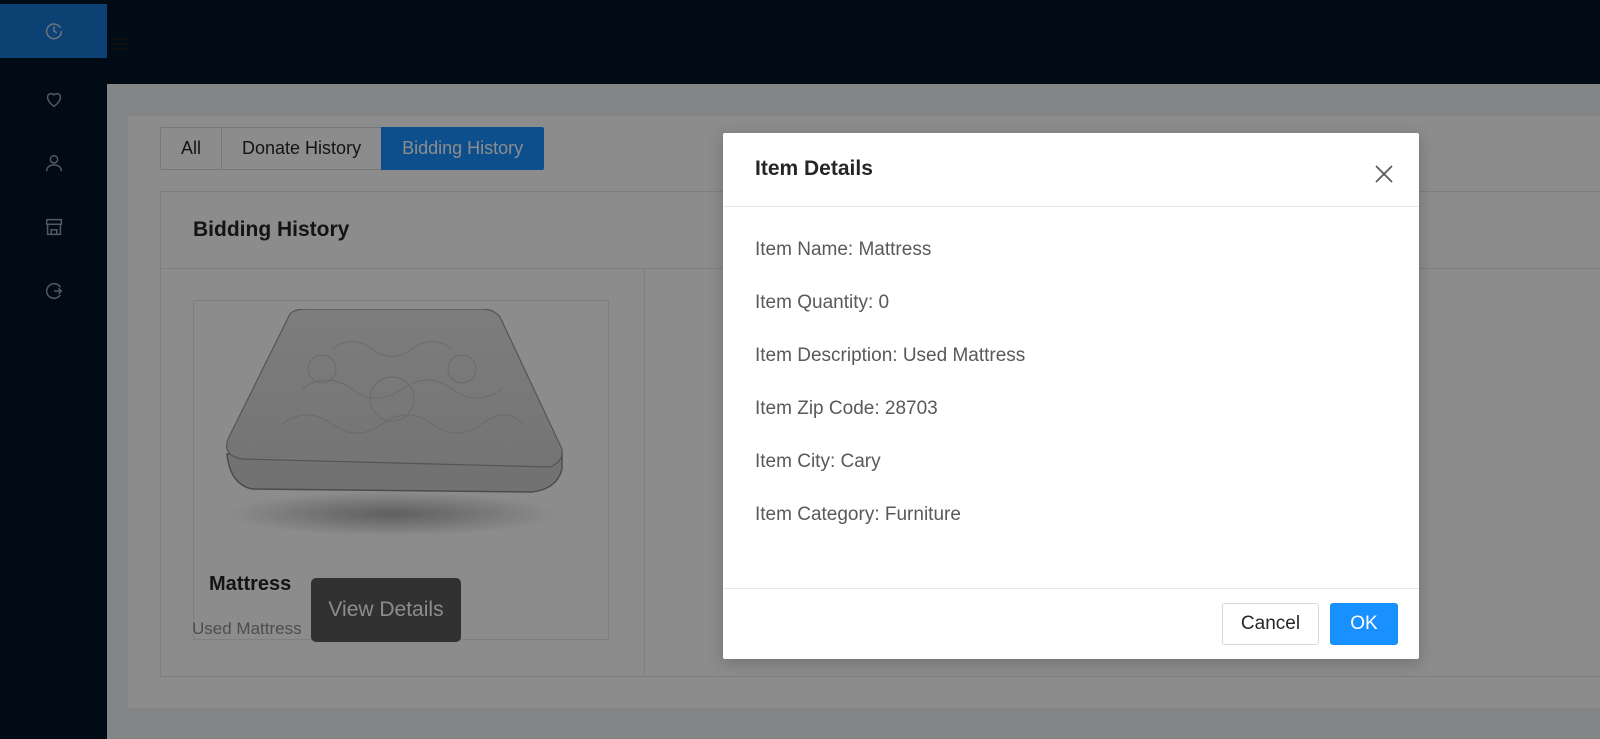  I want to click on detail-item-zip-code: Item Zip Code: 28703, so click(846, 408).